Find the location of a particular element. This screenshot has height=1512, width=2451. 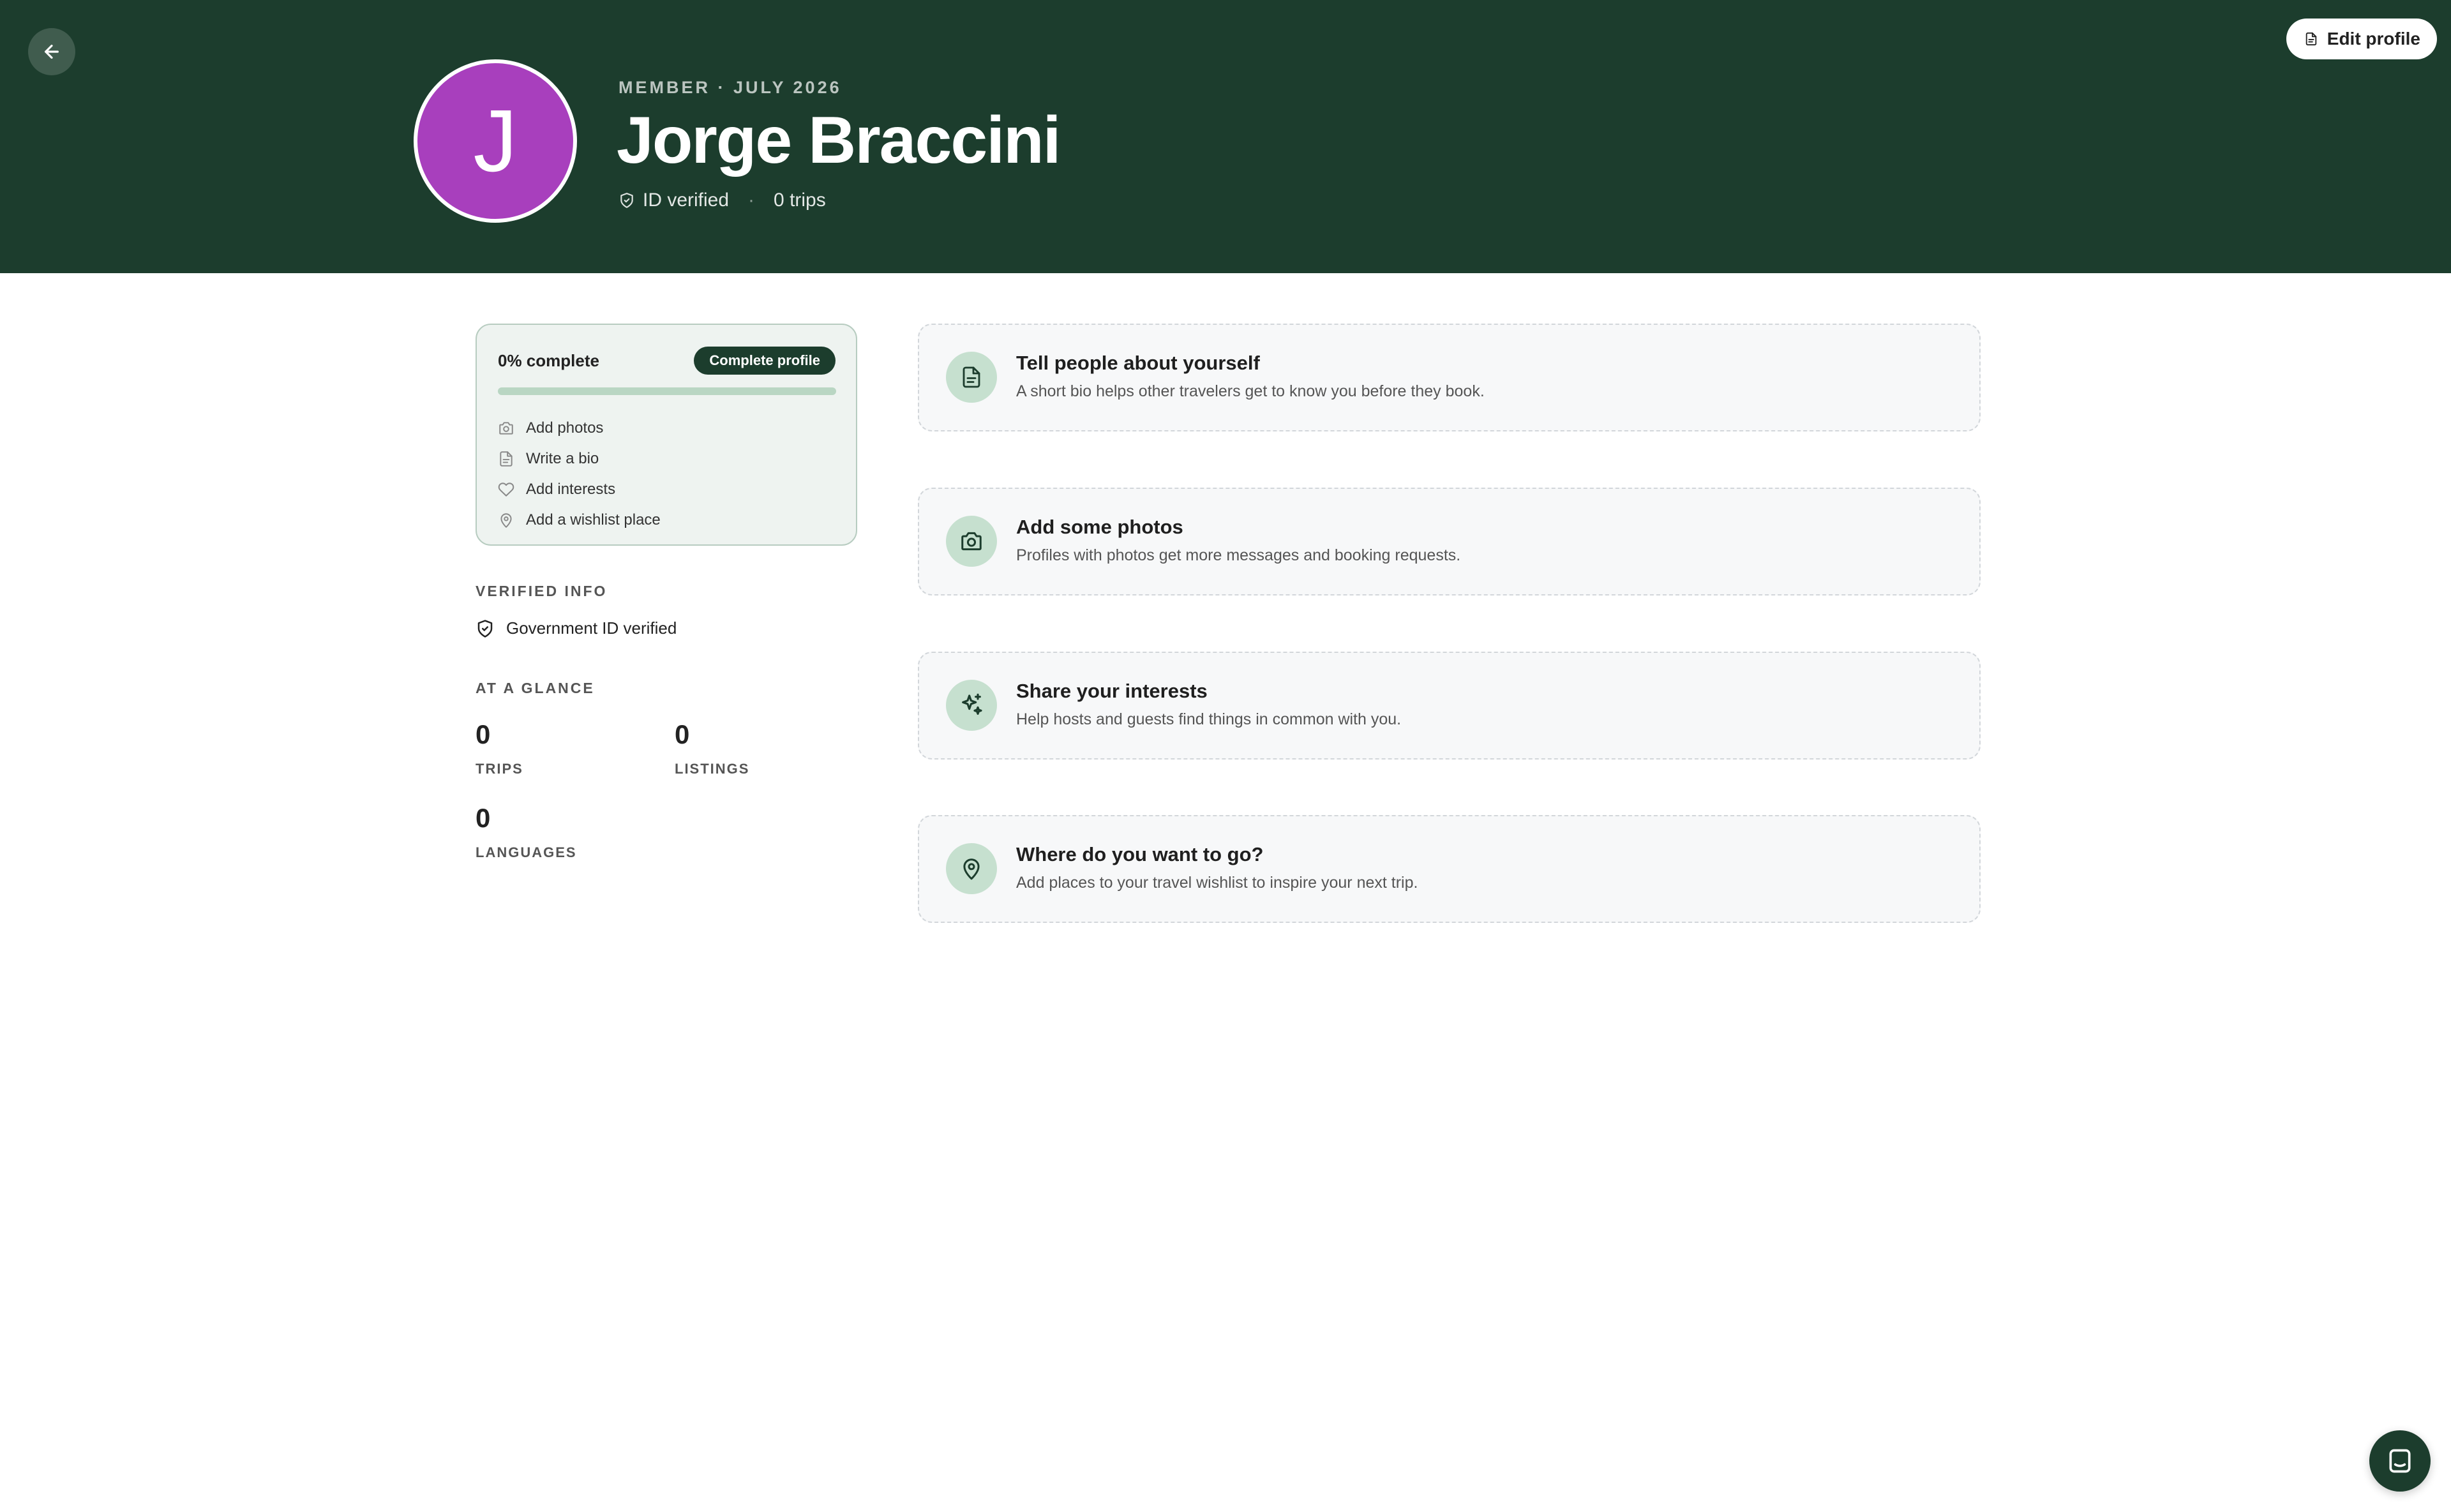

glance-trips-value: 0 is located at coordinates (484, 734).